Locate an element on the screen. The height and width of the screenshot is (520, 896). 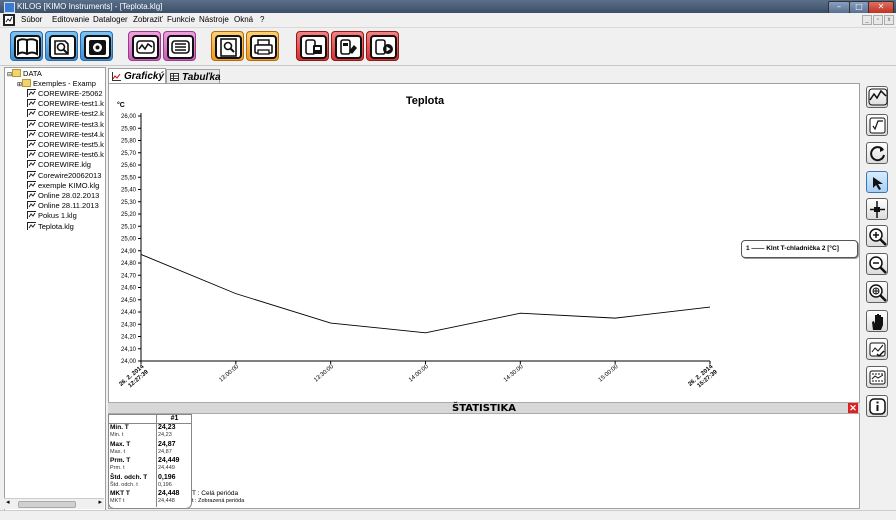
tab-table: Tabuľka is located at coordinates (193, 76).